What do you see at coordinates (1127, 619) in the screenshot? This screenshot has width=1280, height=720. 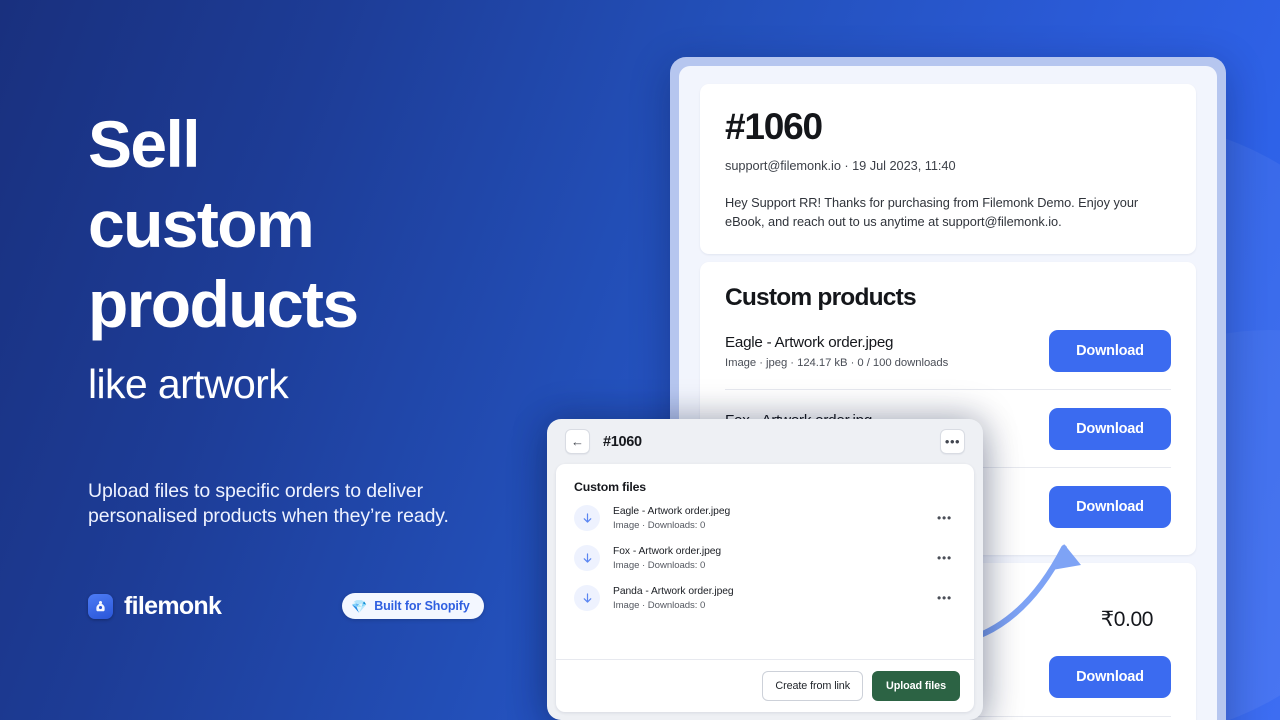 I see `ebook-price: ₹0.00` at bounding box center [1127, 619].